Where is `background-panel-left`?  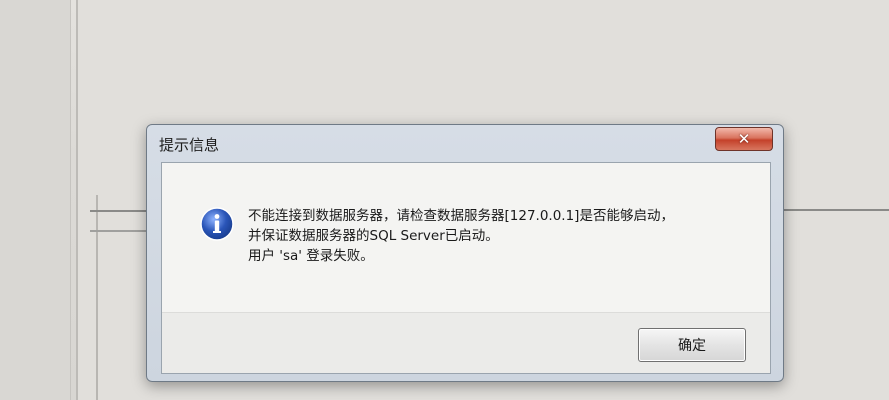 background-panel-left is located at coordinates (35, 200).